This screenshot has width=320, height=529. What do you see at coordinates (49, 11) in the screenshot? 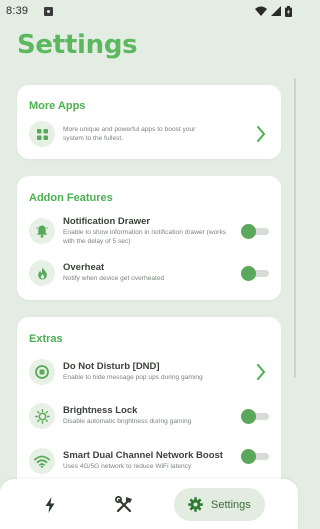
I see `notification-icon` at bounding box center [49, 11].